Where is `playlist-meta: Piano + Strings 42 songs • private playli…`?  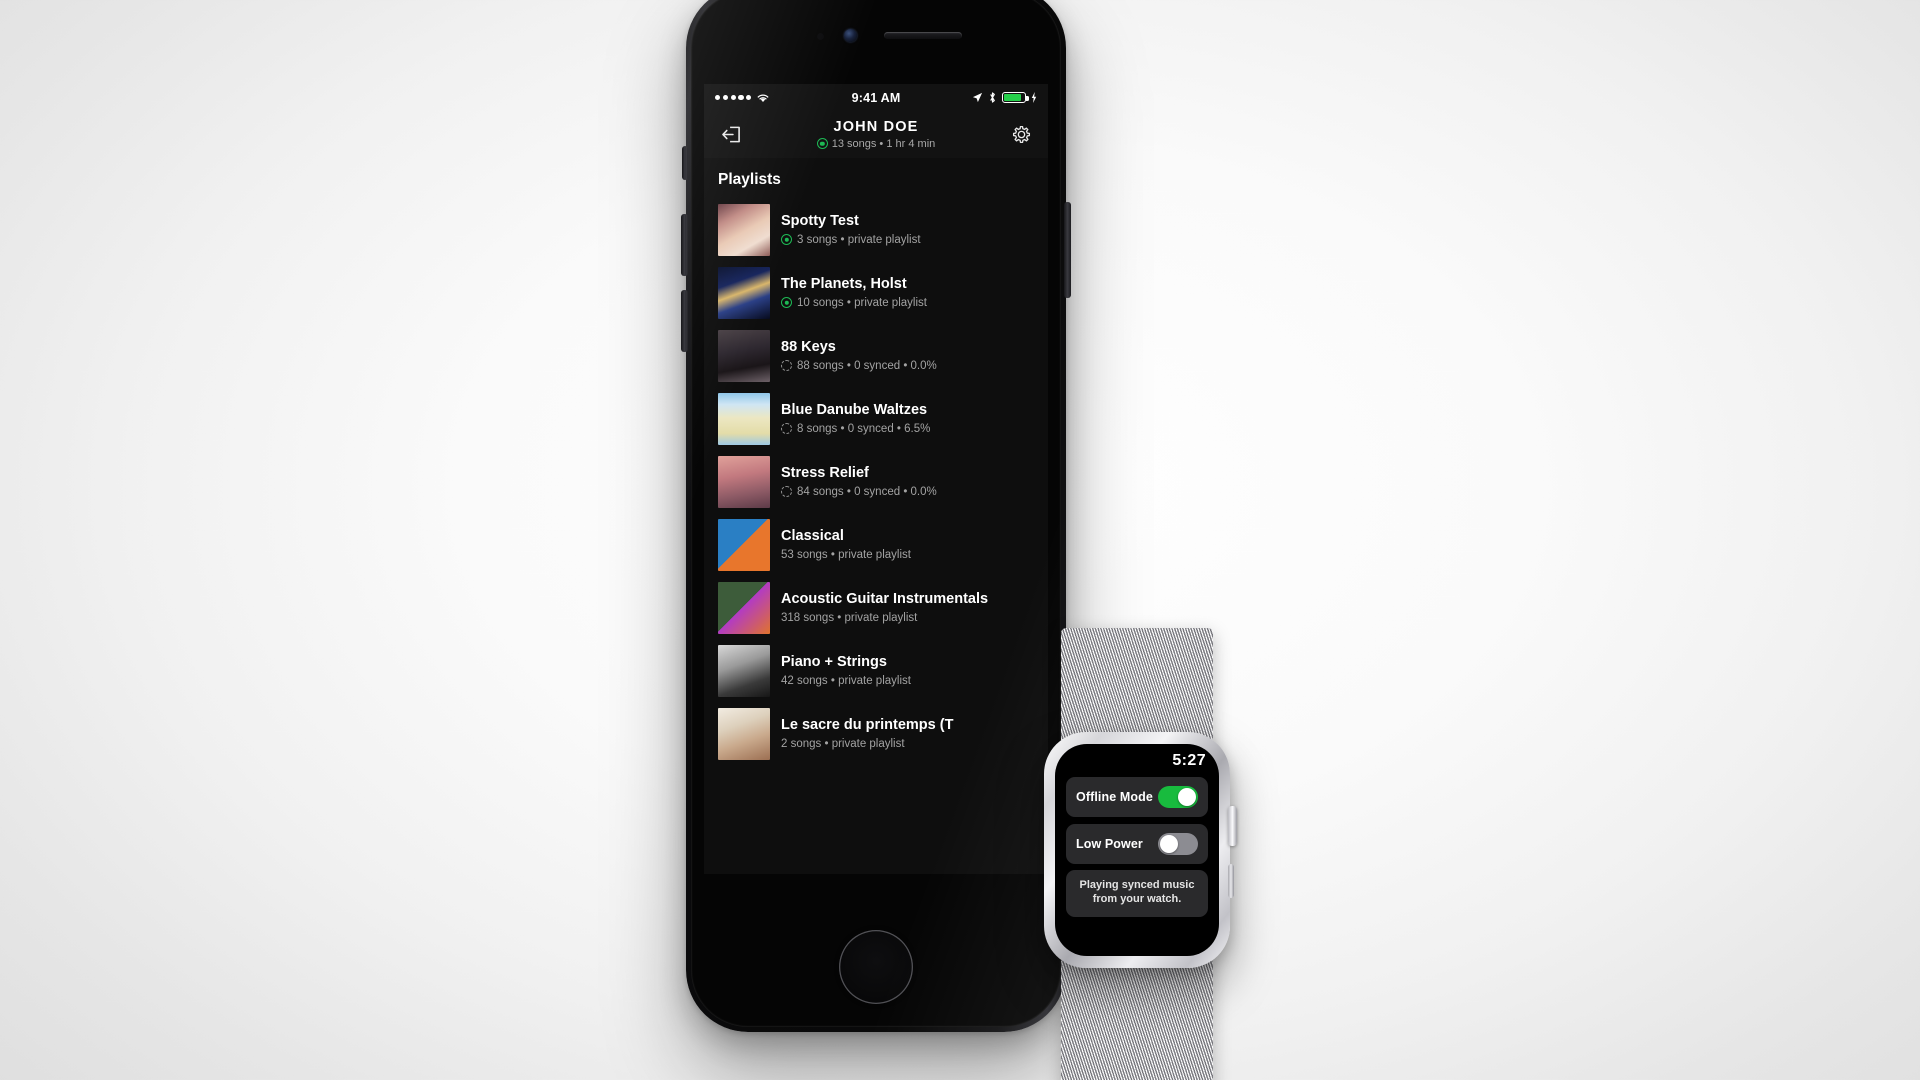
playlist-meta: Piano + Strings 42 songs • private playli… is located at coordinates (907, 670).